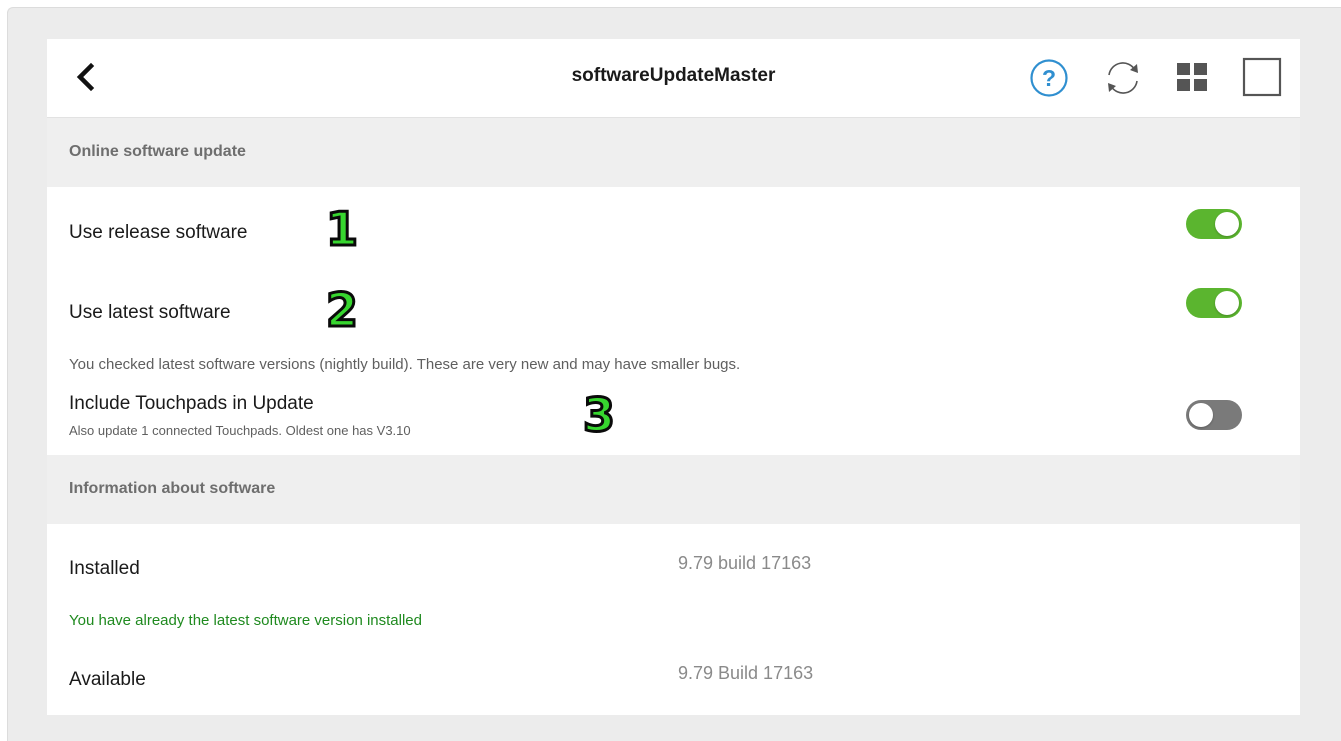  I want to click on refresh-button, so click(1123, 78).